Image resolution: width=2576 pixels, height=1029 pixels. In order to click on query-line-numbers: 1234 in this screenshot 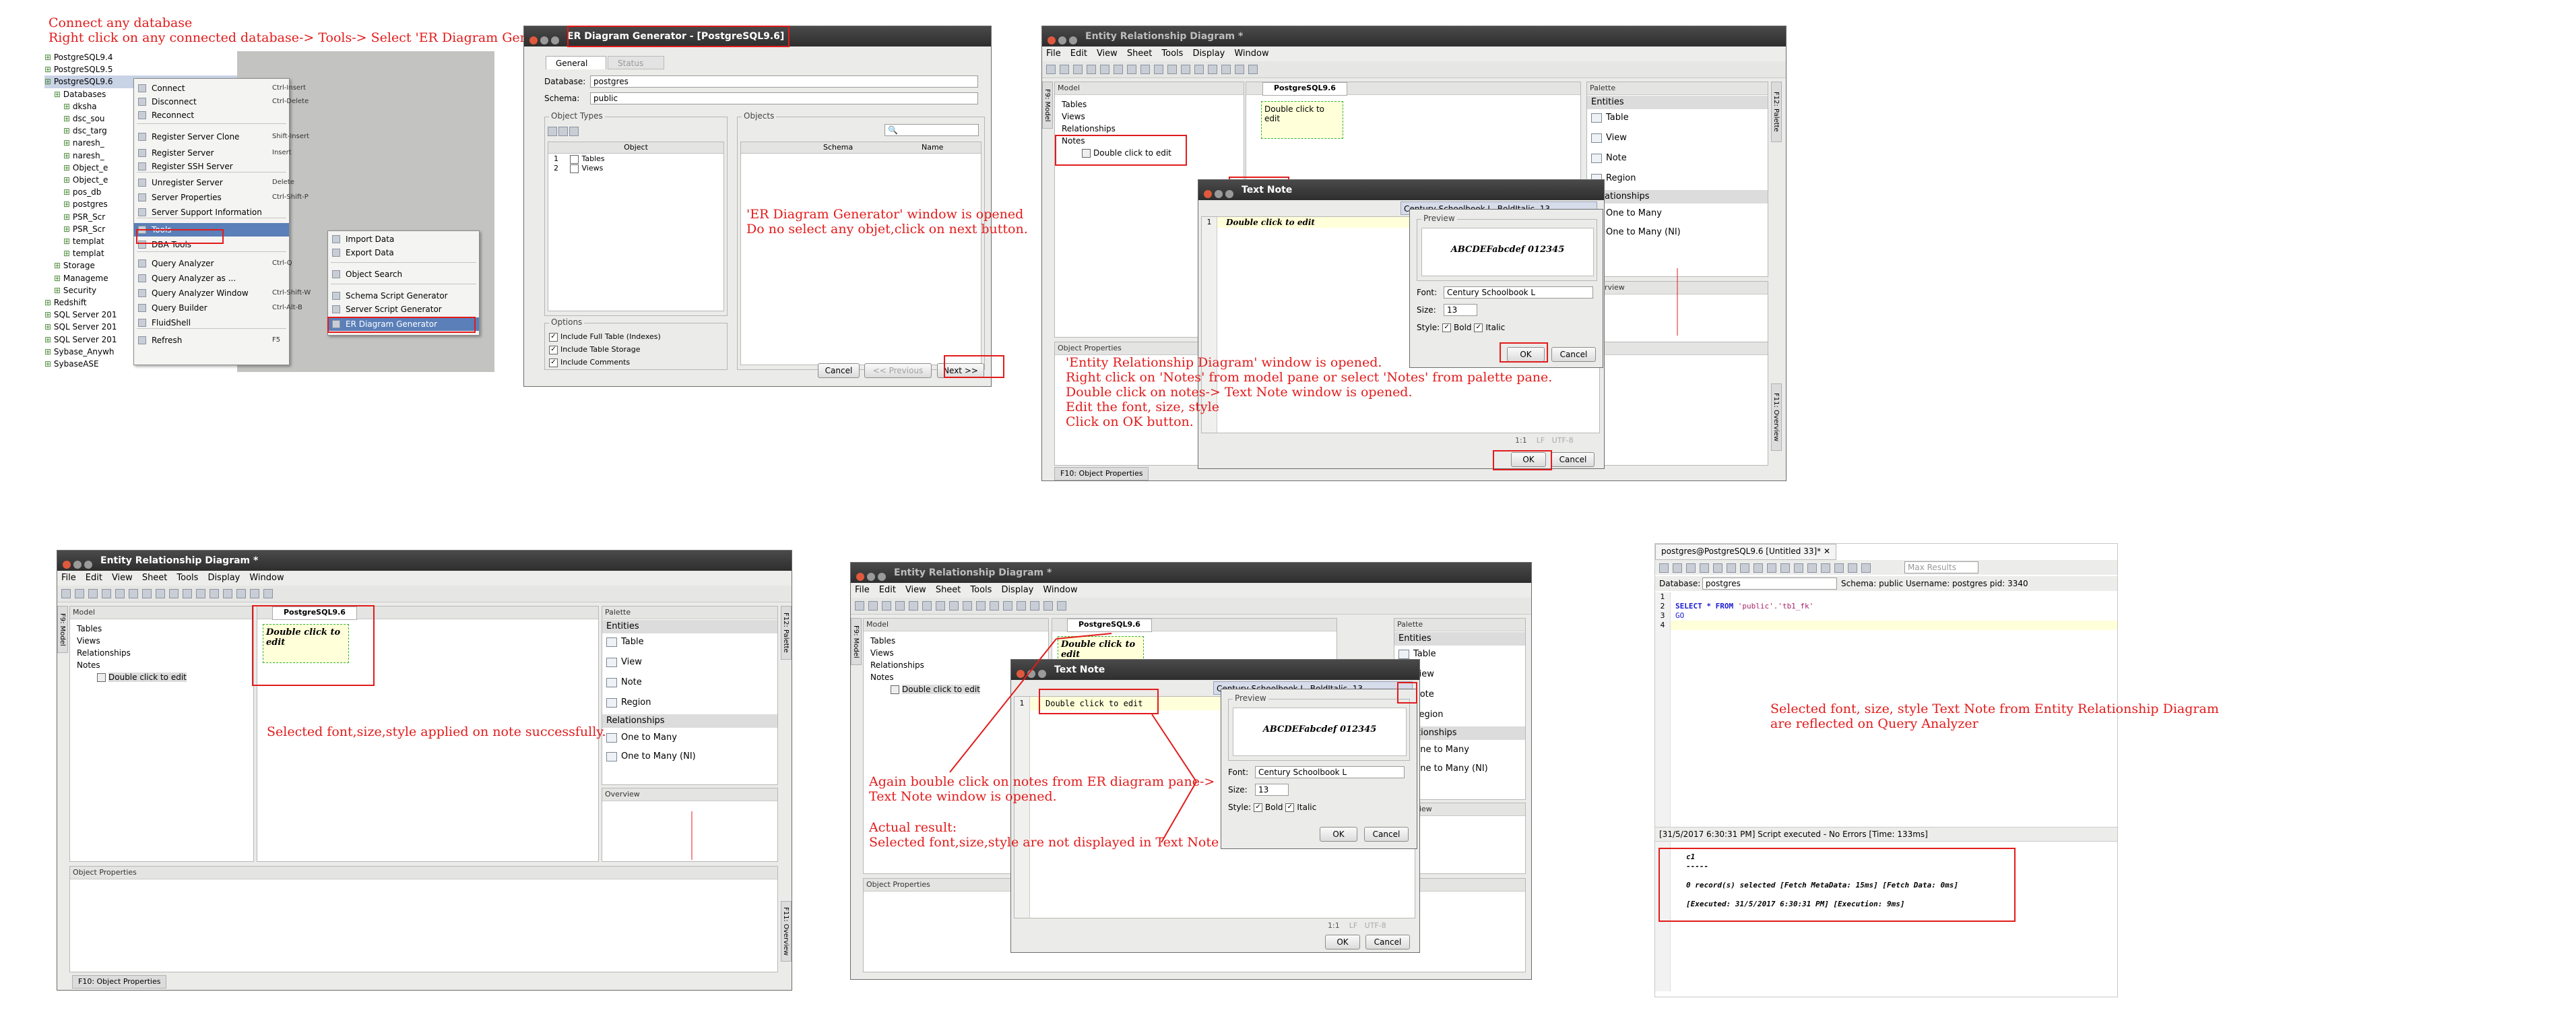, I will do `click(1663, 727)`.